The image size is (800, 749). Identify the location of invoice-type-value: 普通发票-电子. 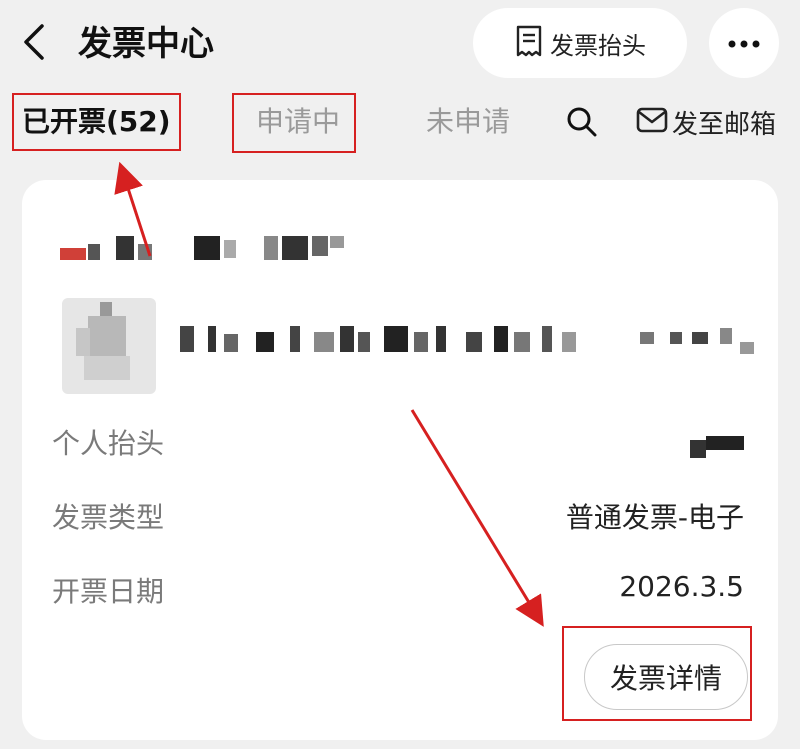
(654, 517).